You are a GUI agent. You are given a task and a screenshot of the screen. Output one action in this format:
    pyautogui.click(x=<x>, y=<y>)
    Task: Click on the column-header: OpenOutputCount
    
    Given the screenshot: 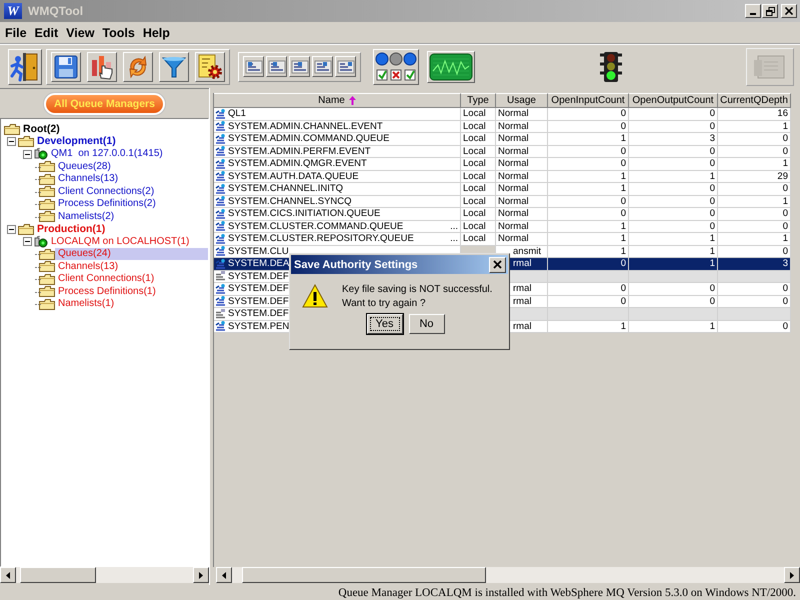 What is the action you would take?
    pyautogui.click(x=673, y=100)
    